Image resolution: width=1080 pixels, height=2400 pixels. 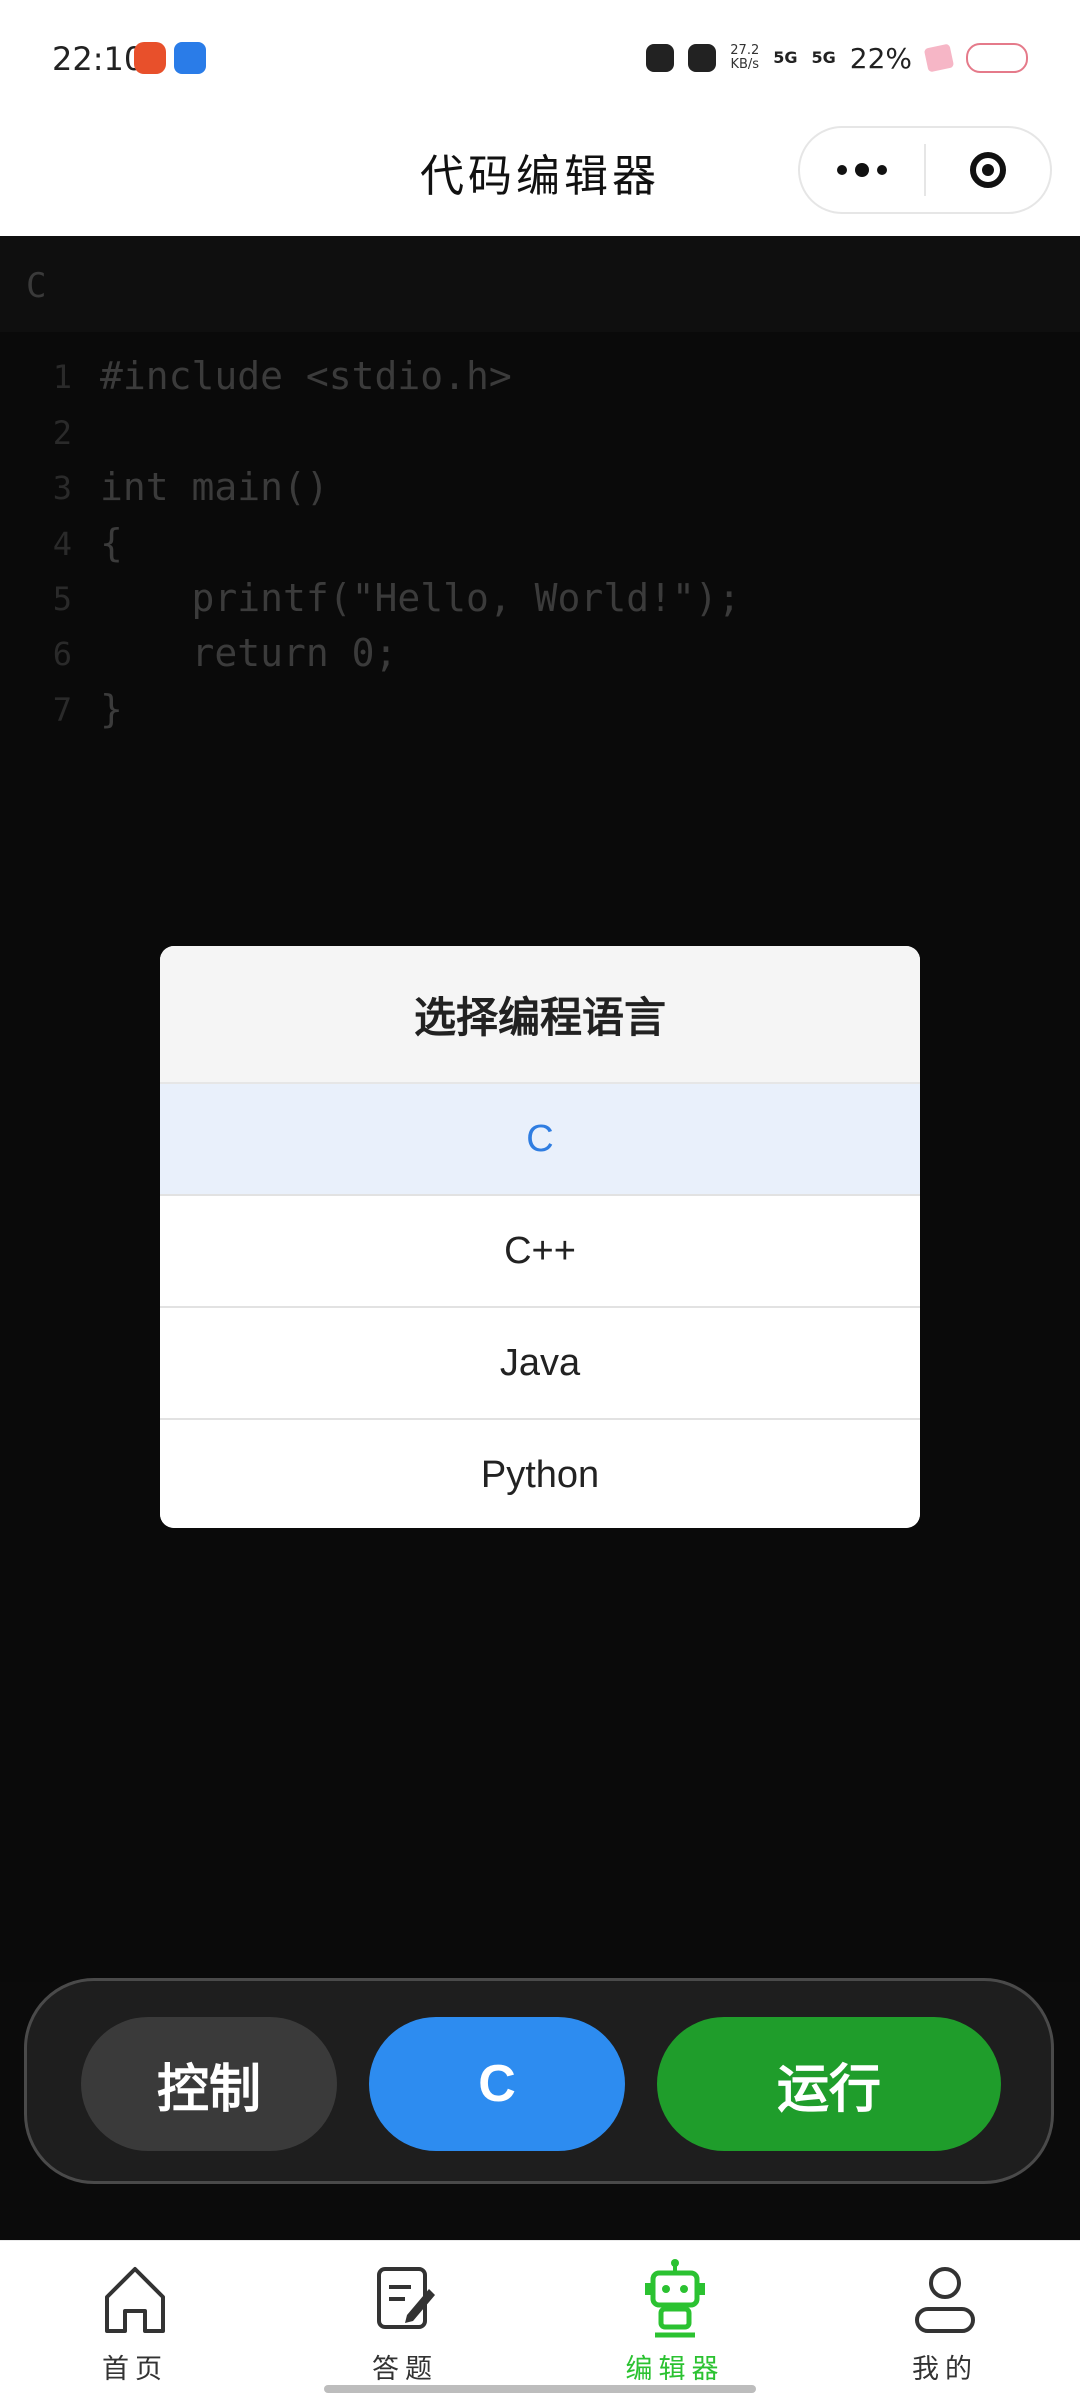 I want to click on code-line: 4 {, so click(x=540, y=549).